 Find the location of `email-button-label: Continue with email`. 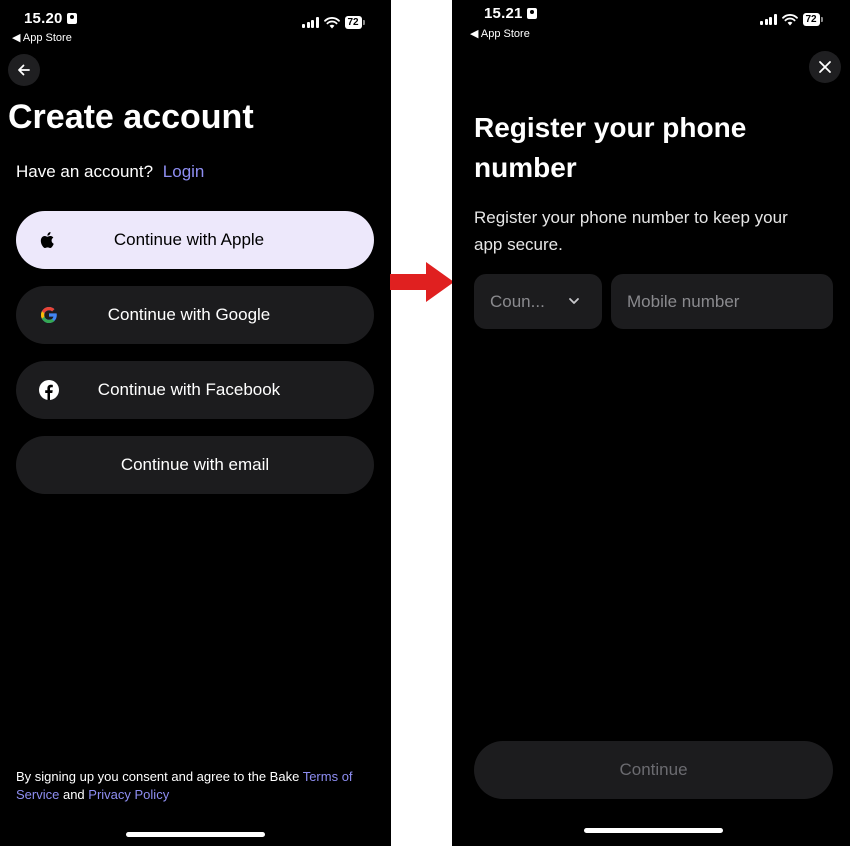

email-button-label: Continue with email is located at coordinates (195, 464).